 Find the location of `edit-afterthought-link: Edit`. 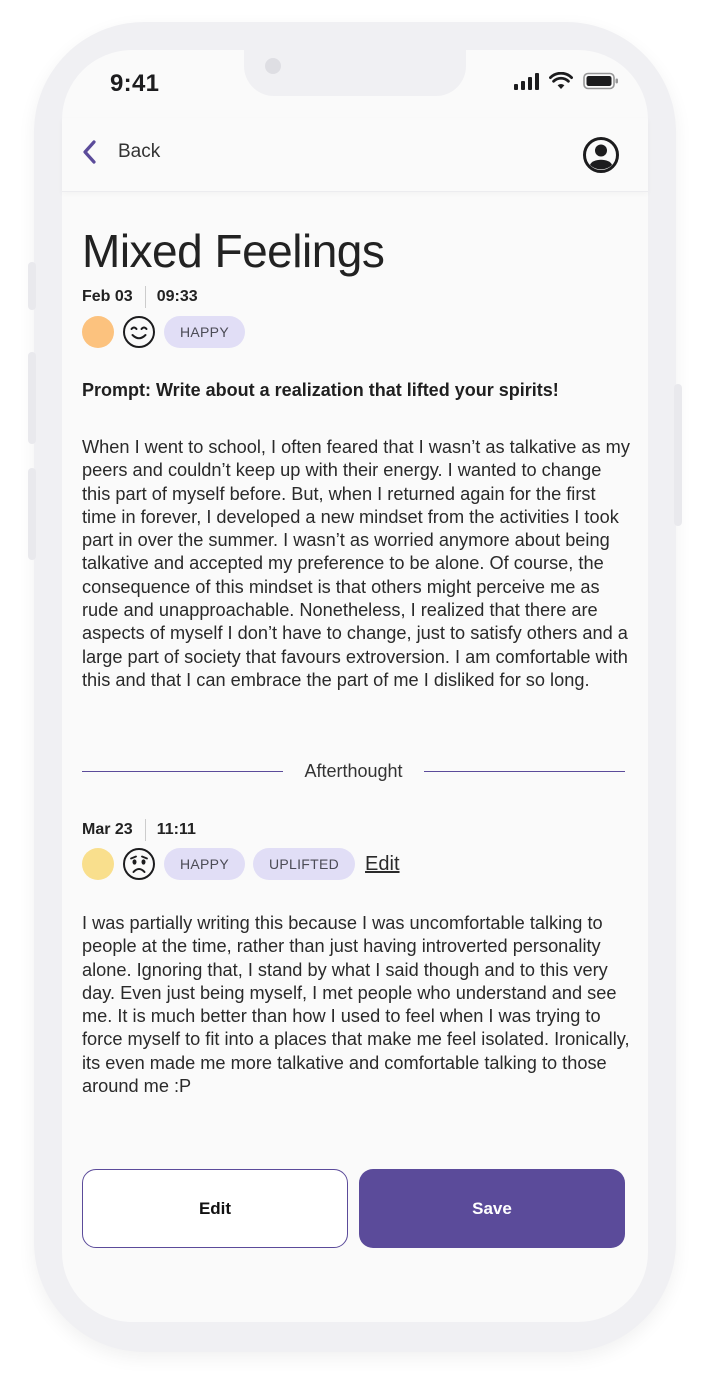

edit-afterthought-link: Edit is located at coordinates (382, 864).